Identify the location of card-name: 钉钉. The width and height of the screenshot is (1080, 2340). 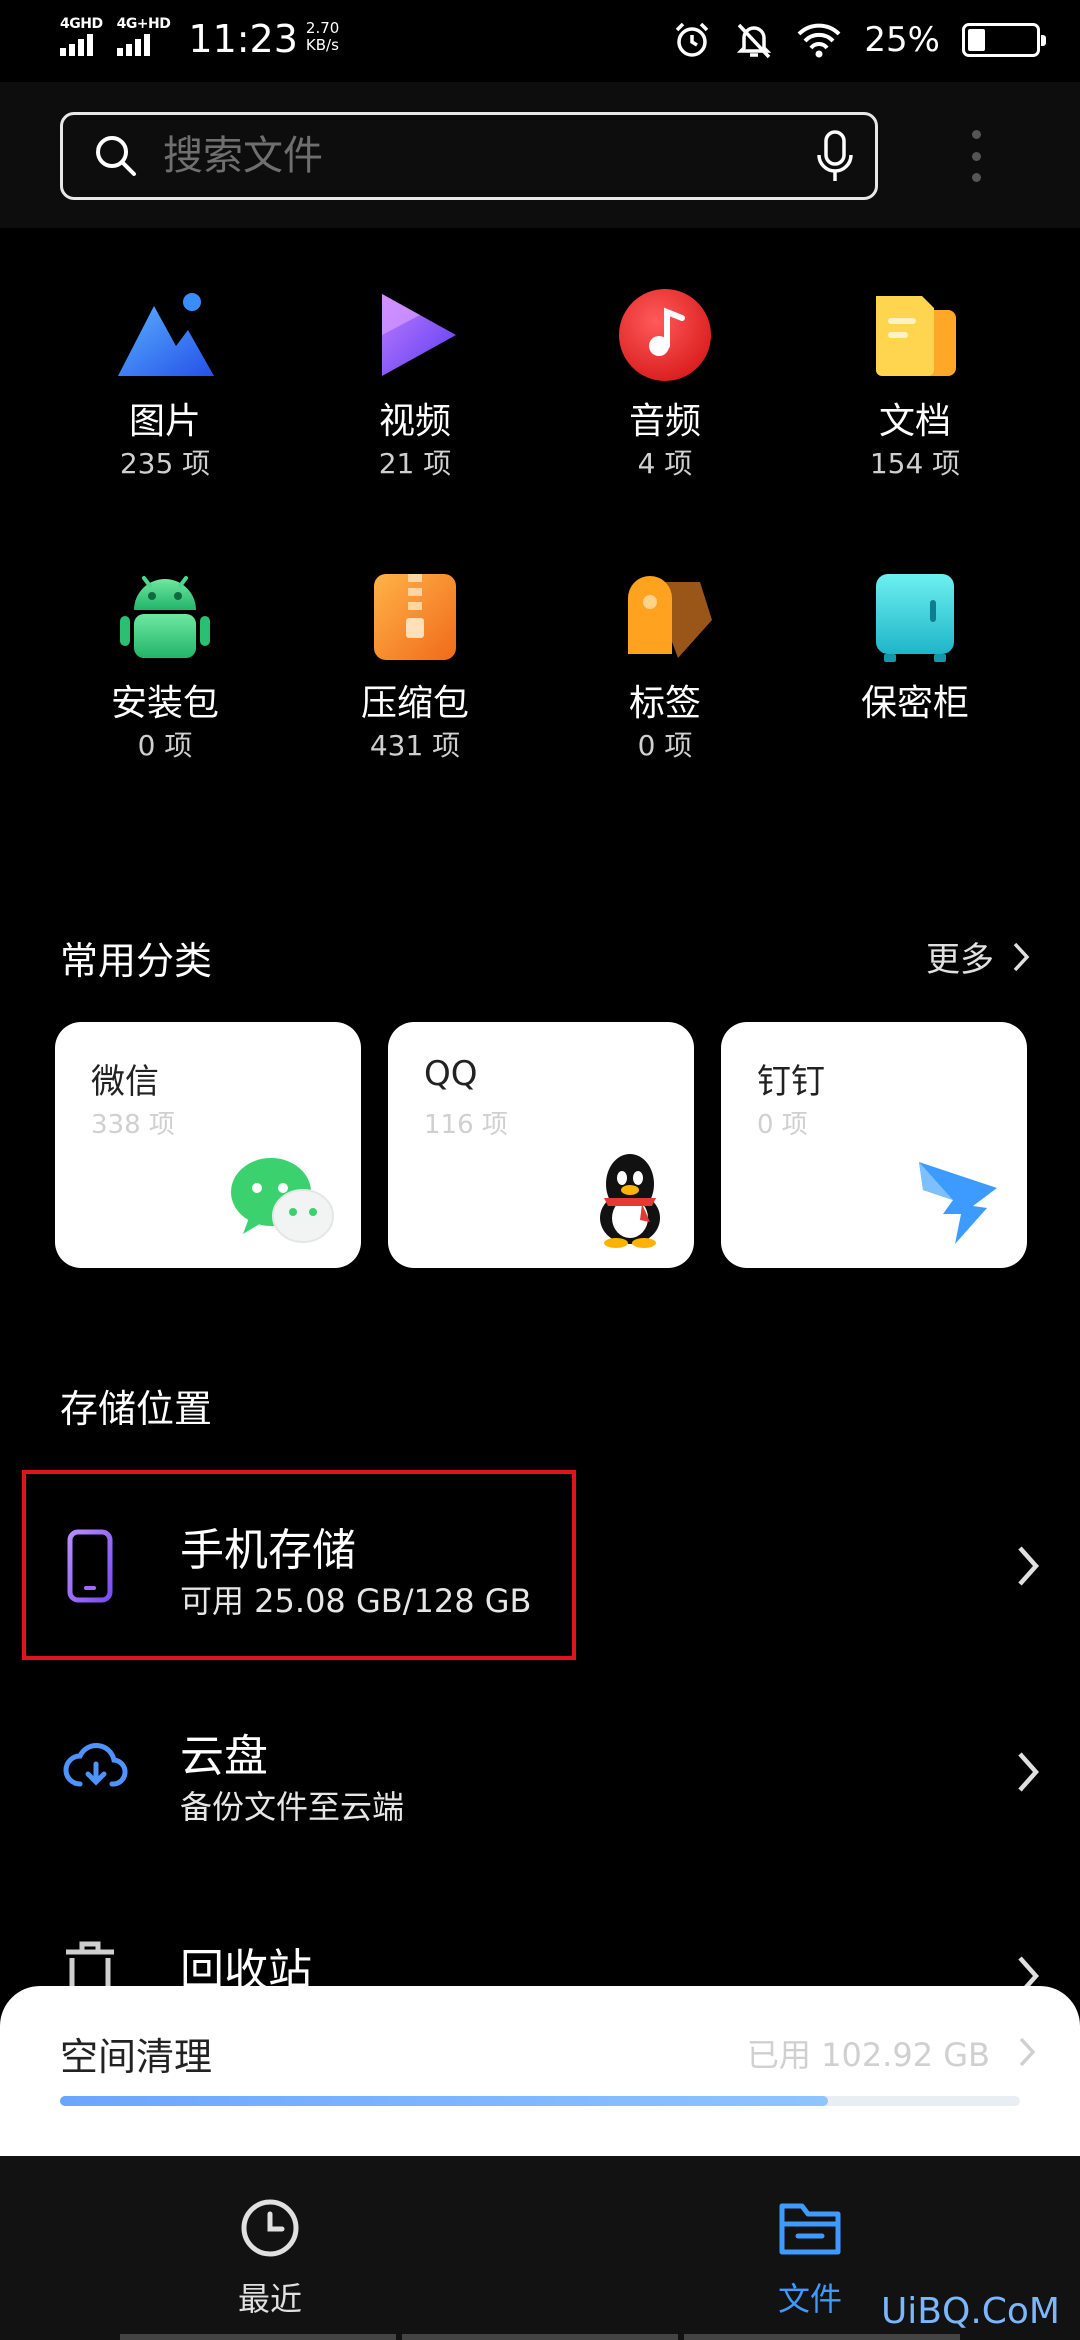
(791, 1082).